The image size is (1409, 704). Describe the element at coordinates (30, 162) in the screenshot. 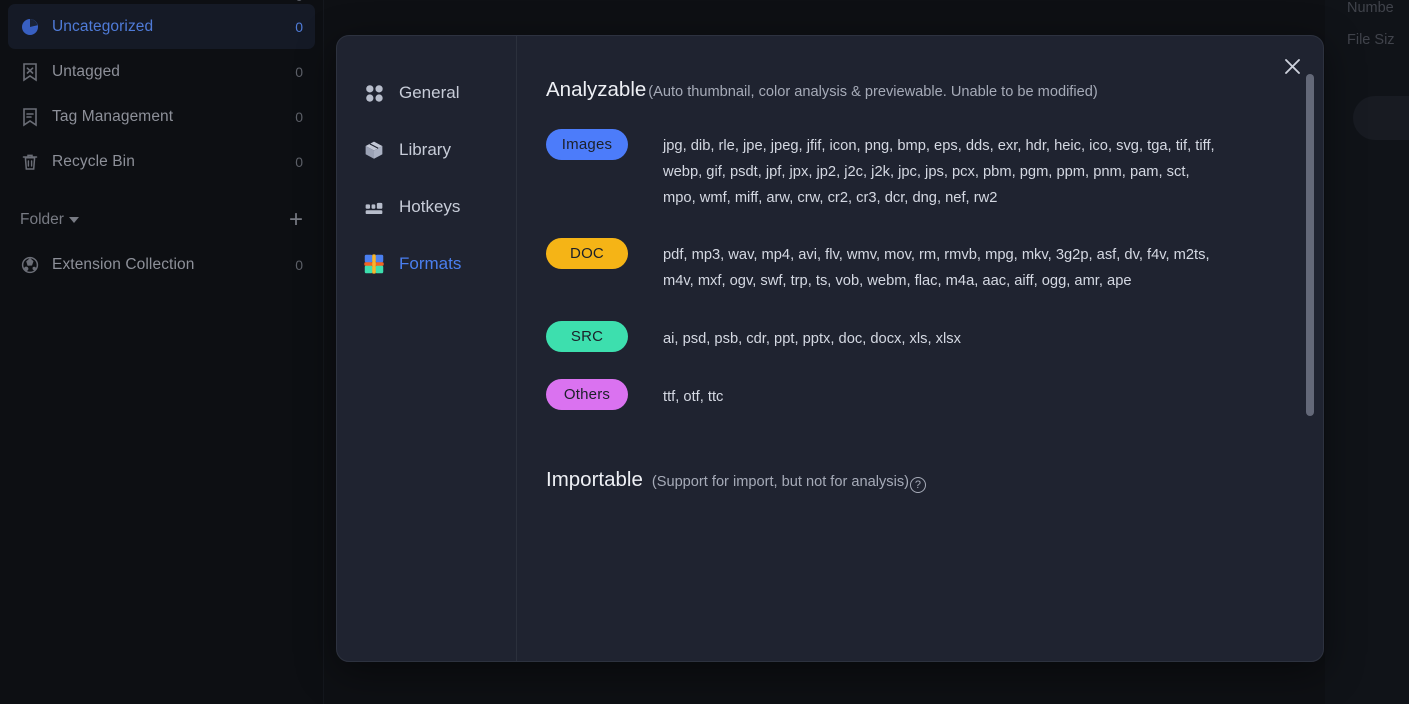

I see `trash-icon` at that location.